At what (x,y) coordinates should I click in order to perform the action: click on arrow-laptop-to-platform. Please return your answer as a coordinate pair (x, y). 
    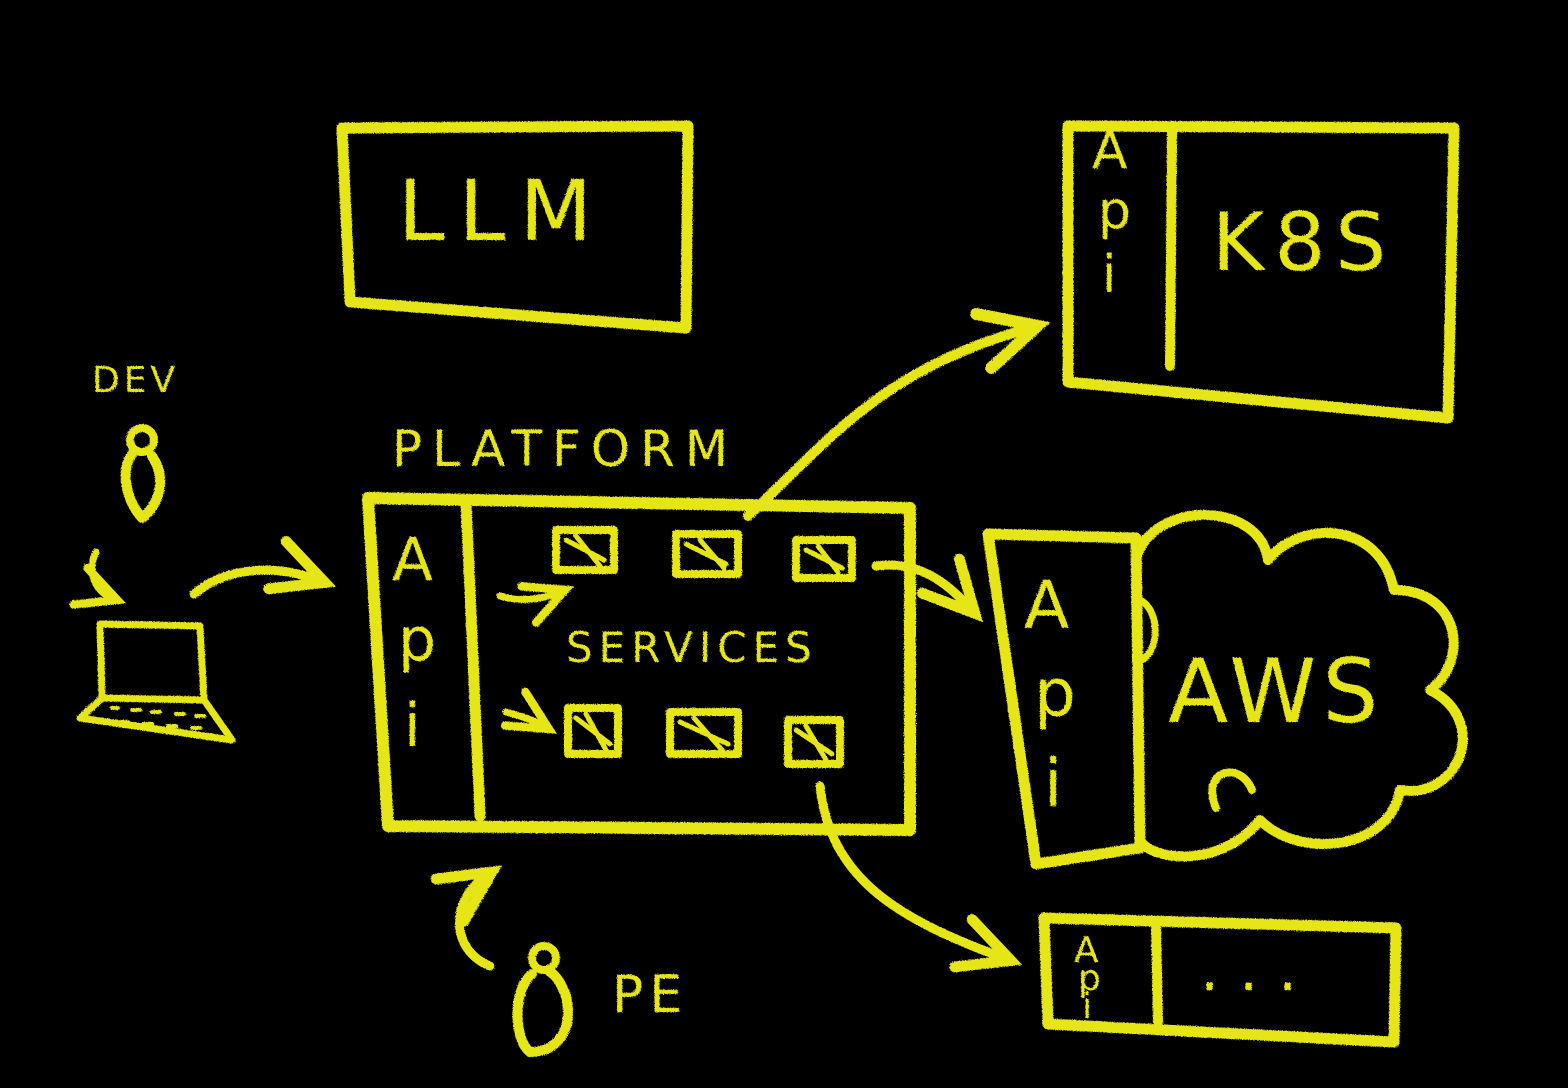
    Looking at the image, I should click on (263, 567).